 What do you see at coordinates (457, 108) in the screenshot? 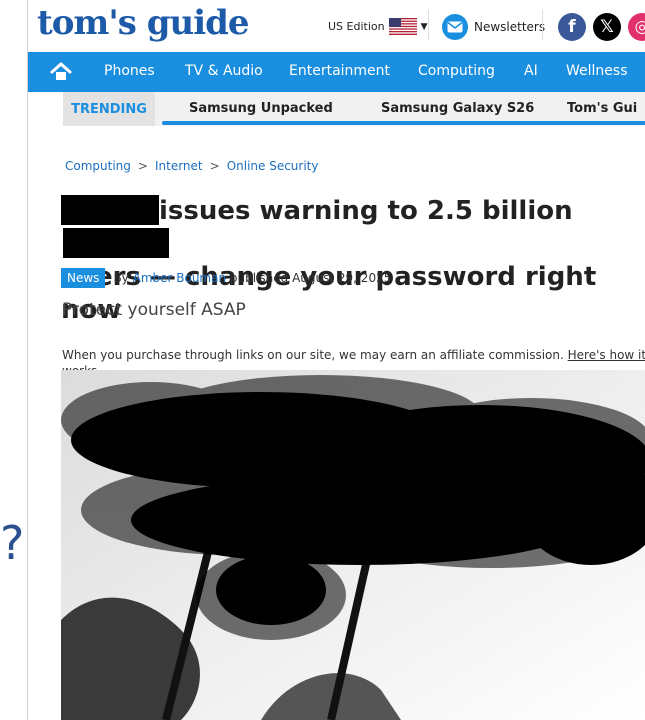
I see `trending-item: Samsung Galaxy S26` at bounding box center [457, 108].